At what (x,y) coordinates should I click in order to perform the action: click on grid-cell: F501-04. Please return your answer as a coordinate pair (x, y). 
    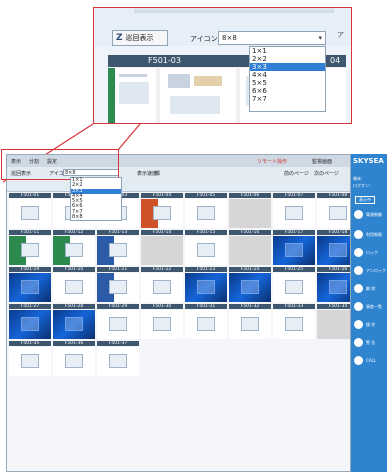
    Looking at the image, I should click on (162, 210).